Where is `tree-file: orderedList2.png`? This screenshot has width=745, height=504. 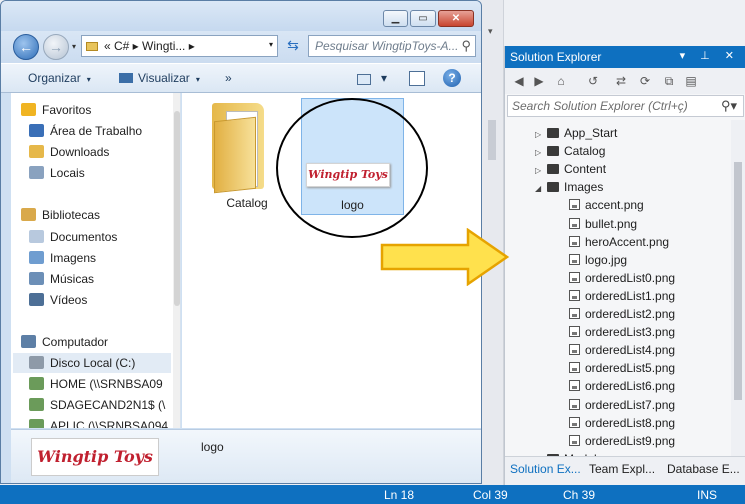 tree-file: orderedList2.png is located at coordinates (620, 314).